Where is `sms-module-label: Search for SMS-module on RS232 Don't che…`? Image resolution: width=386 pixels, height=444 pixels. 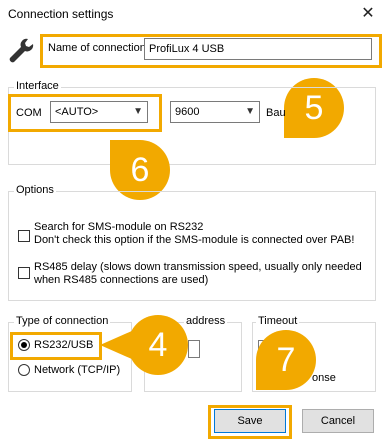 sms-module-label: Search for SMS-module on RS232 Don't che… is located at coordinates (194, 234).